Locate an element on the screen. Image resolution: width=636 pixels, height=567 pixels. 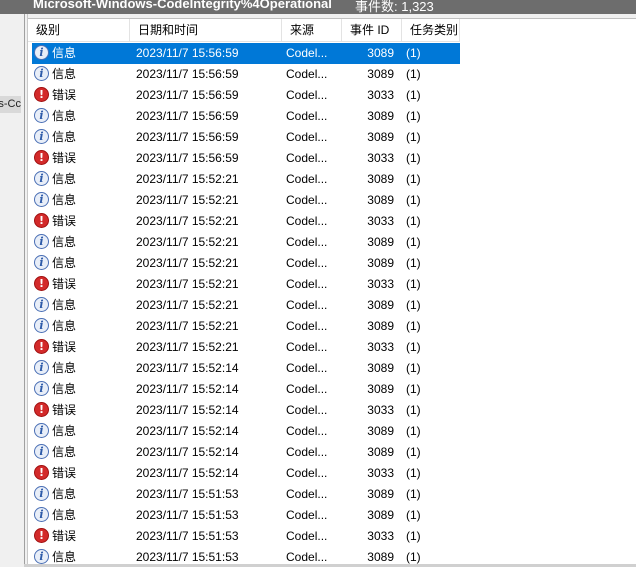
event-row: ! 错误 2023/11/7 15:51:53 Codel... 3033 (1) is located at coordinates (332, 536).